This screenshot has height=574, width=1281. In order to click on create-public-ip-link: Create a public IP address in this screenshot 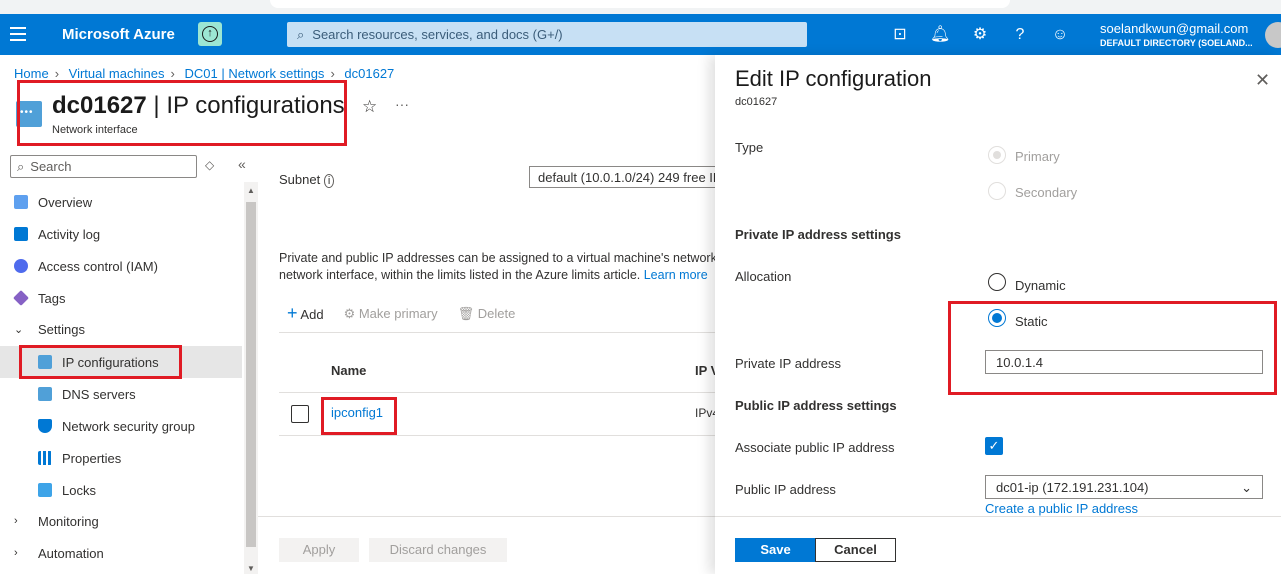, I will do `click(1061, 508)`.